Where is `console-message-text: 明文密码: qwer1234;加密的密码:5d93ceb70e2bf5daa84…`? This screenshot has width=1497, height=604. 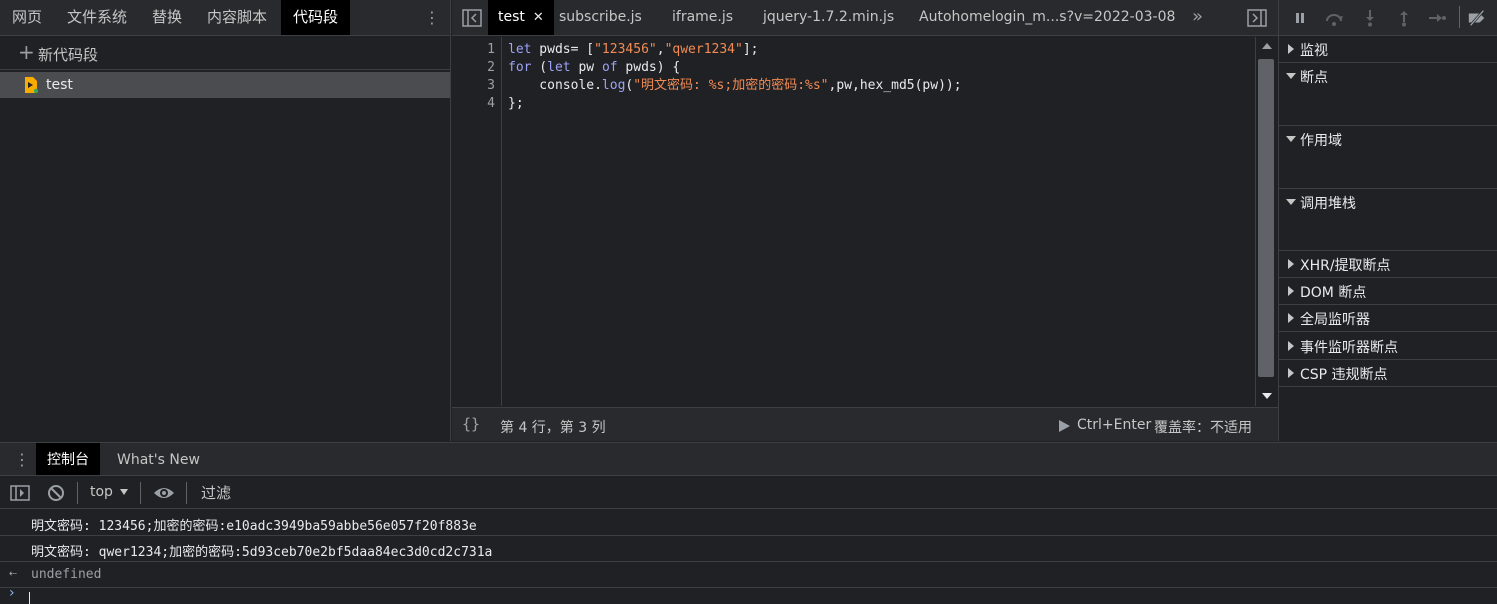 console-message-text: 明文密码: qwer1234;加密的密码:5d93ceb70e2bf5daa84… is located at coordinates (262, 552).